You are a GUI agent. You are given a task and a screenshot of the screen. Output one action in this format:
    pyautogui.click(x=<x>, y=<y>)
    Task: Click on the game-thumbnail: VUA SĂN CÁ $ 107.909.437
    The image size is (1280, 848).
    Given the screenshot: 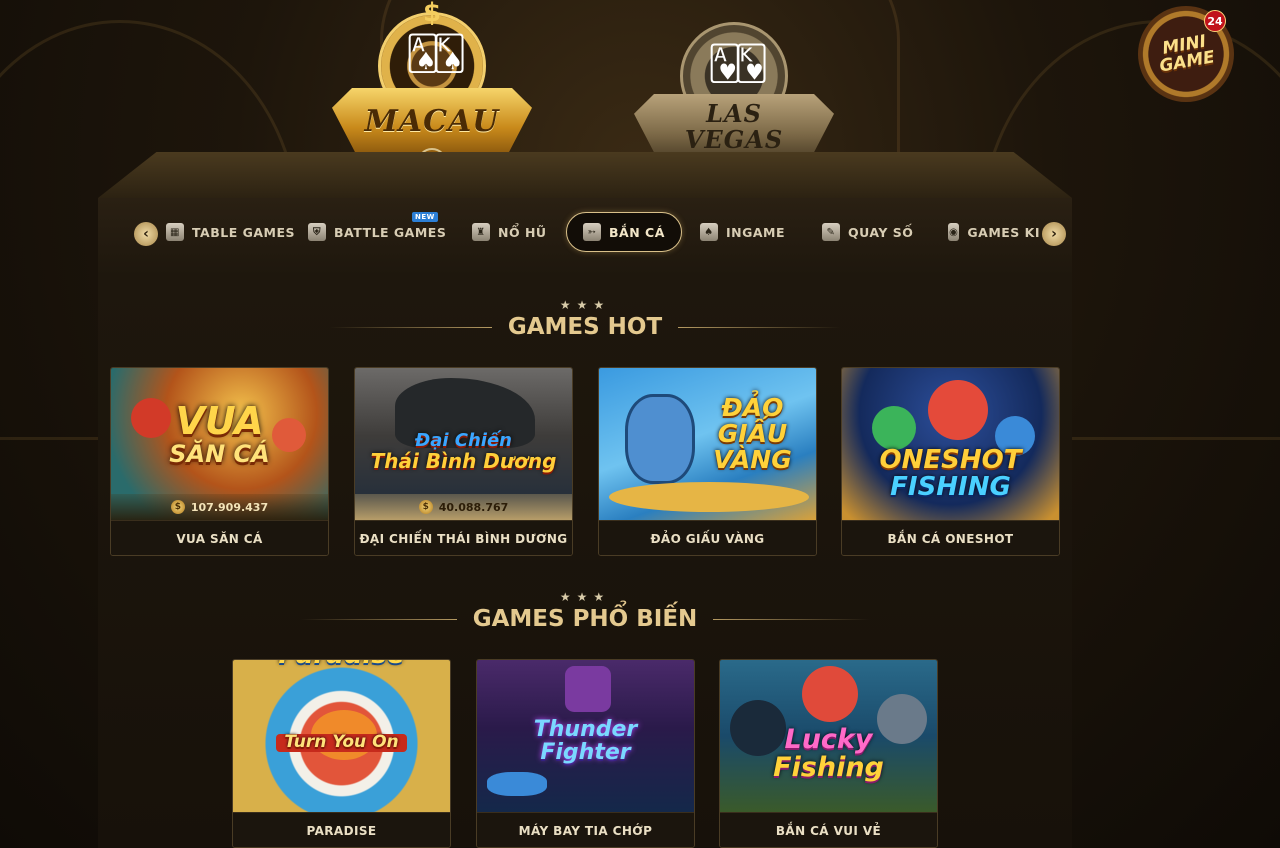 What is the action you would take?
    pyautogui.click(x=219, y=444)
    